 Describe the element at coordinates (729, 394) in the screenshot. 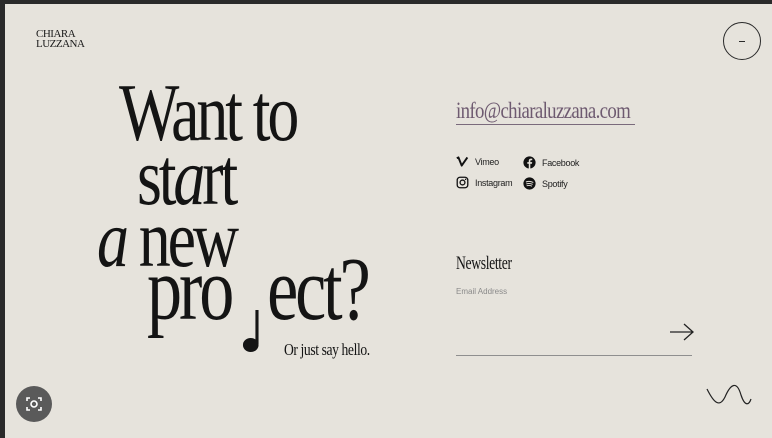

I see `wave-squiggle-icon` at that location.